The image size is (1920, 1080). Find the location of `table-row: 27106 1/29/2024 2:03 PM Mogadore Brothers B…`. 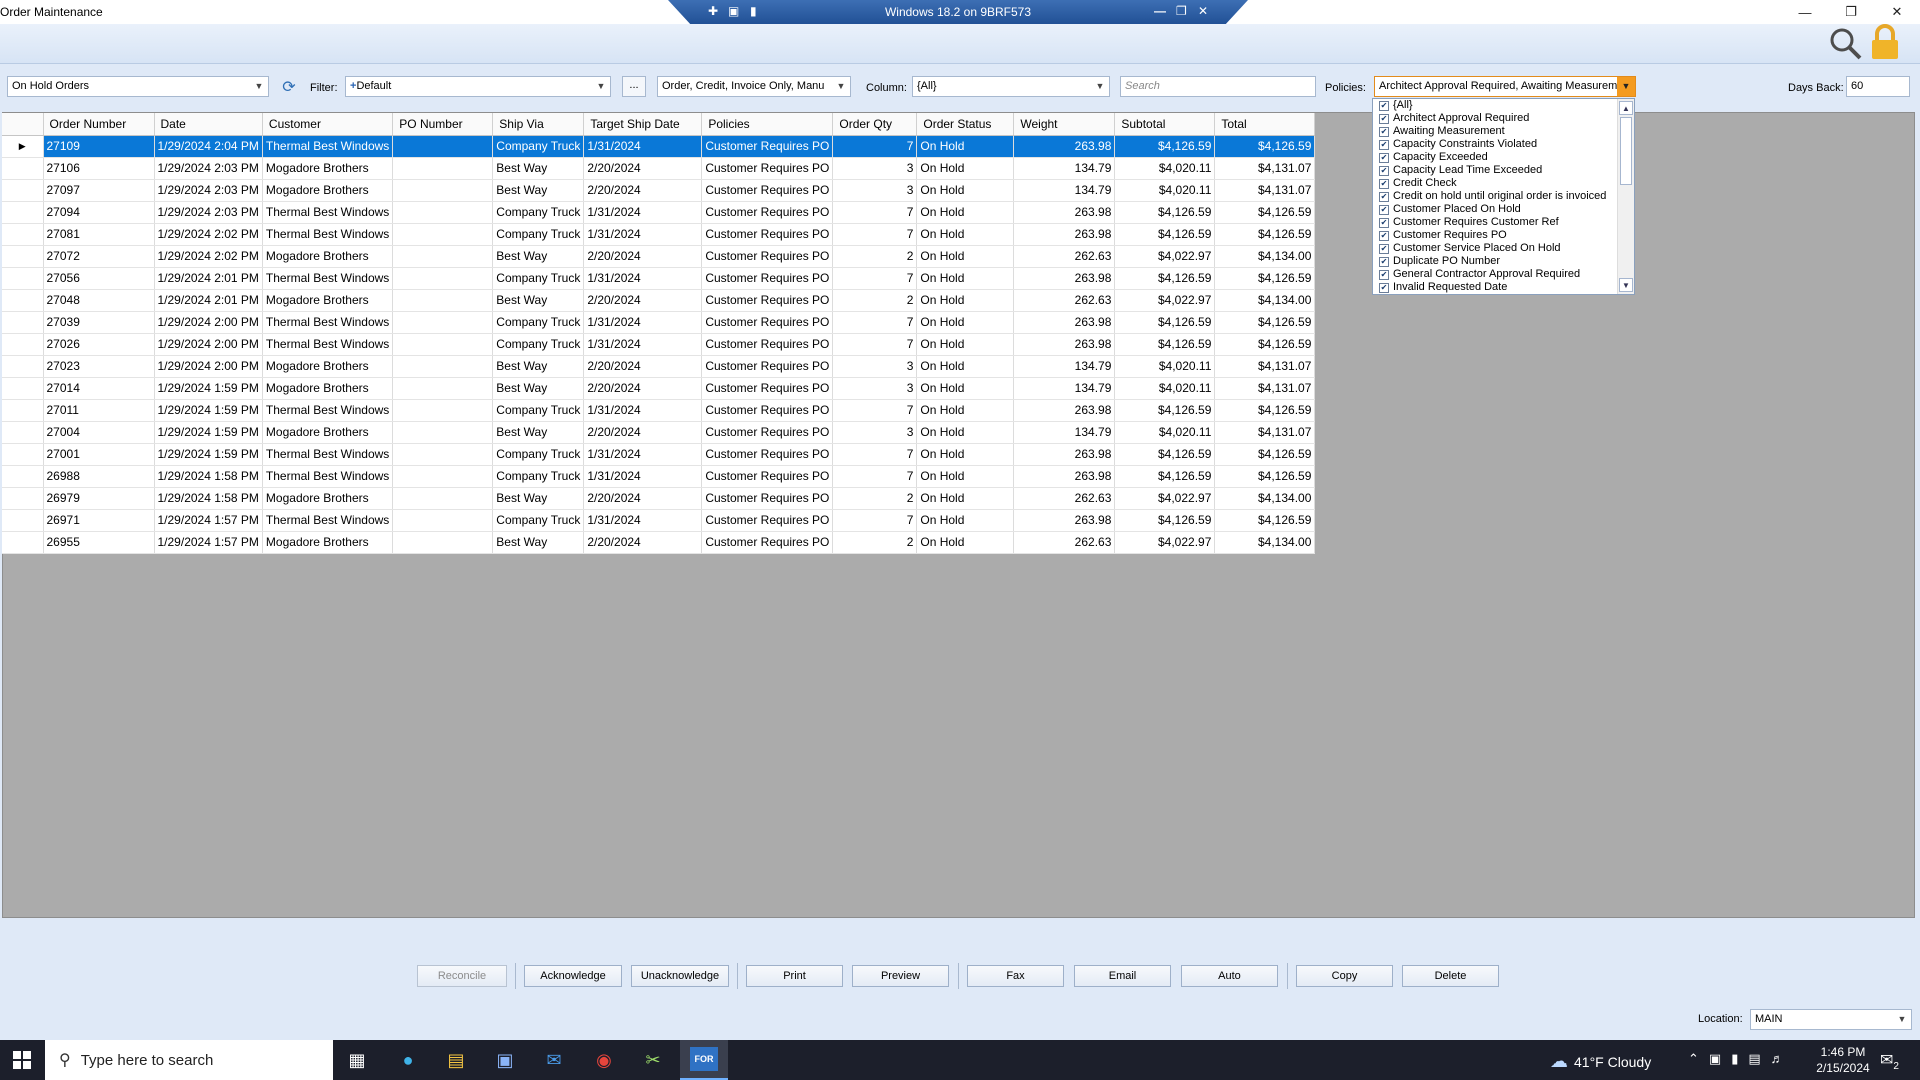

table-row: 27106 1/29/2024 2:03 PM Mogadore Brothers B… is located at coordinates (659, 168).